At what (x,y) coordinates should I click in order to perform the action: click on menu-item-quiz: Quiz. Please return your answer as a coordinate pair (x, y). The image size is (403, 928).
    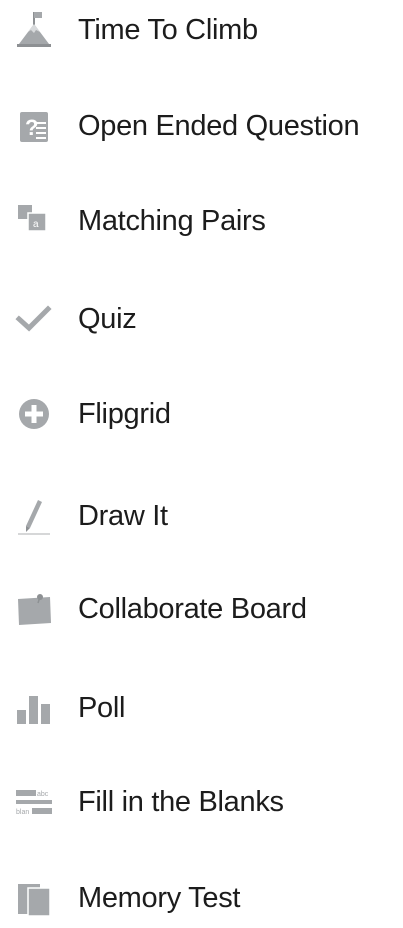
    Looking at the image, I should click on (201, 319).